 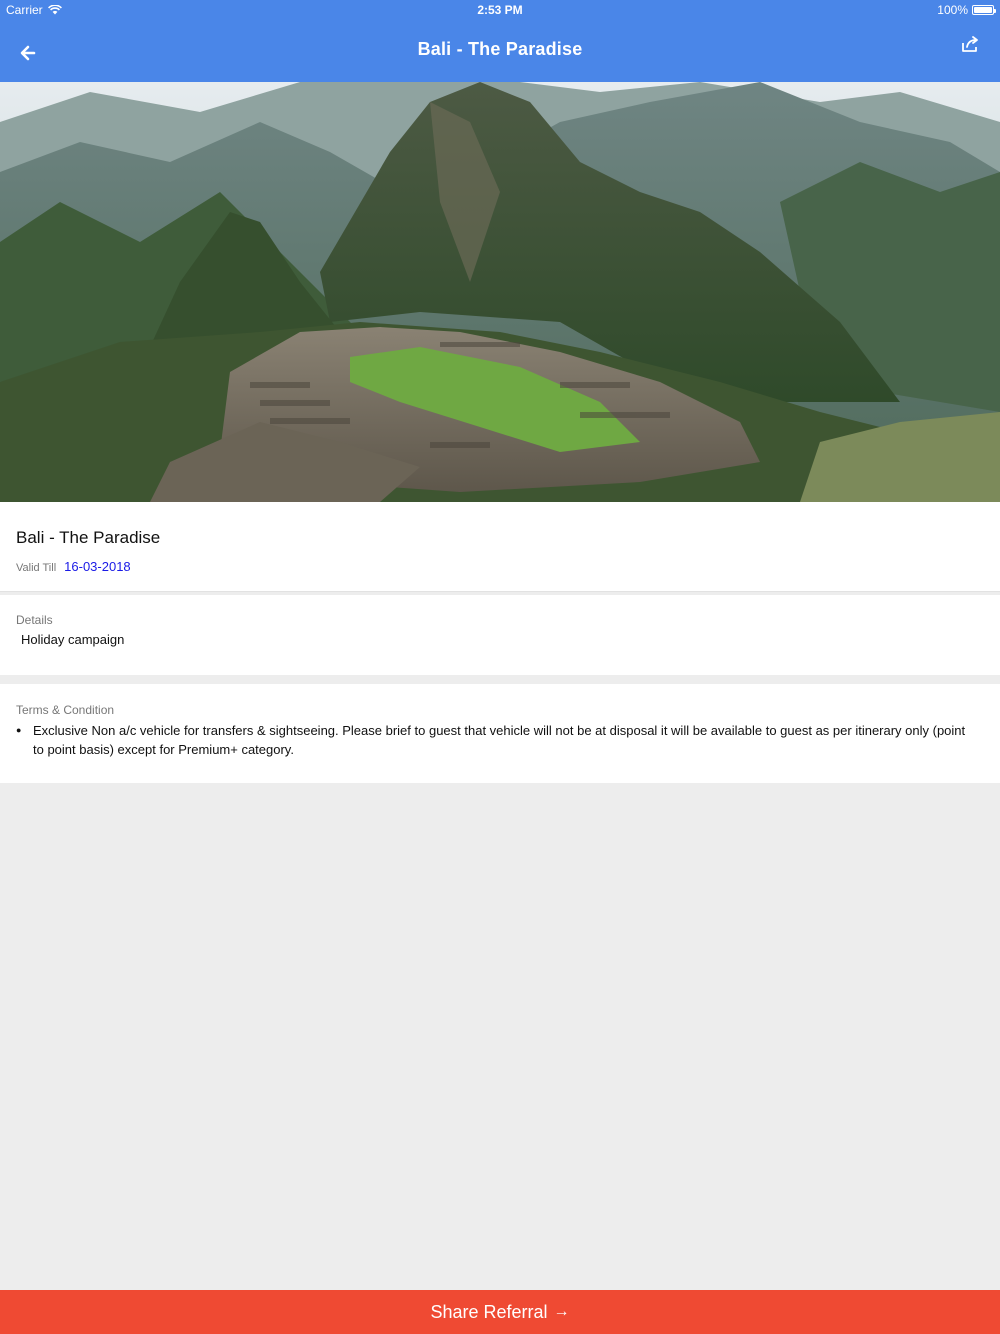 I want to click on details-label: Details, so click(x=34, y=620).